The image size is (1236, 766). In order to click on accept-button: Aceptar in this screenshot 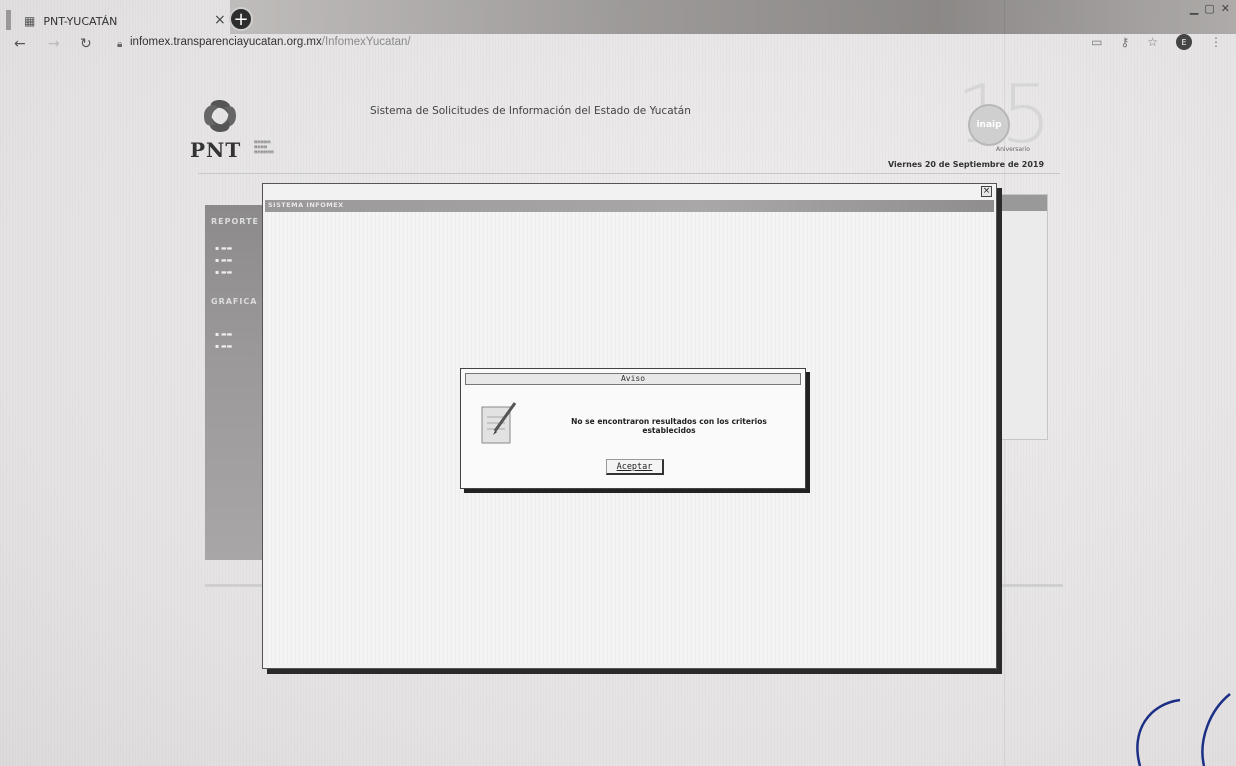, I will do `click(635, 467)`.